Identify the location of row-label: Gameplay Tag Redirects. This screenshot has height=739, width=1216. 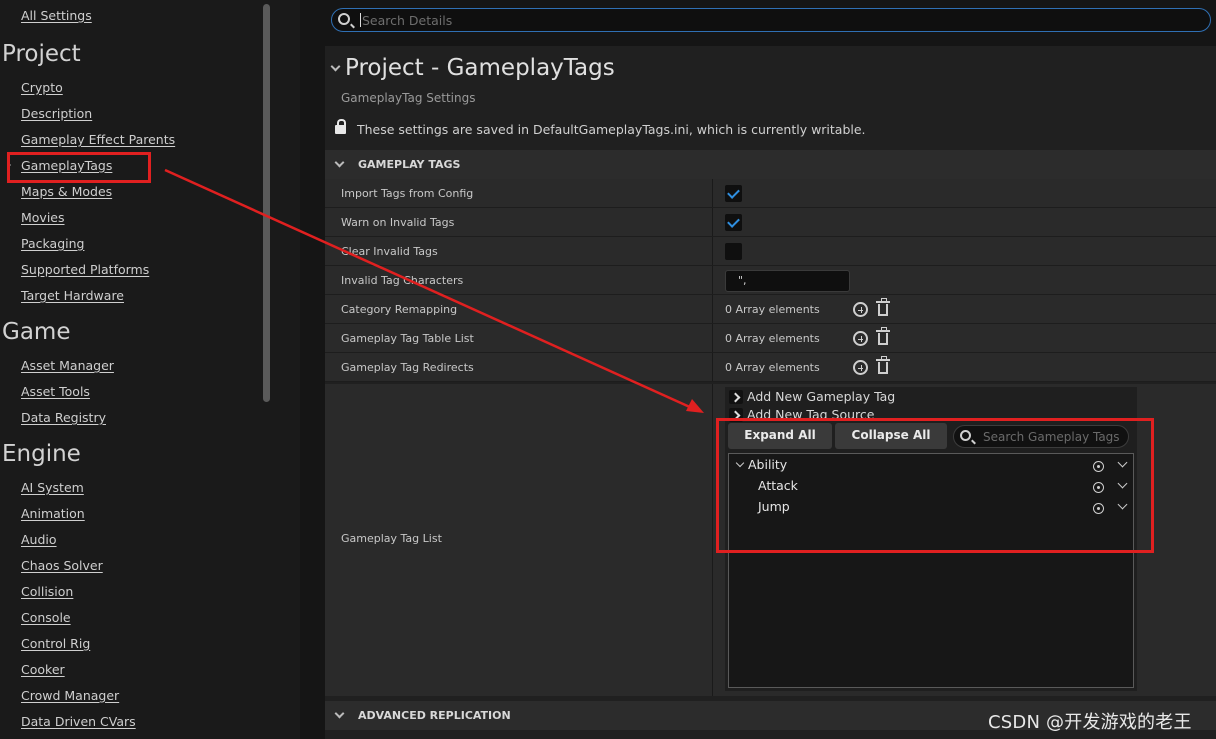
(407, 367).